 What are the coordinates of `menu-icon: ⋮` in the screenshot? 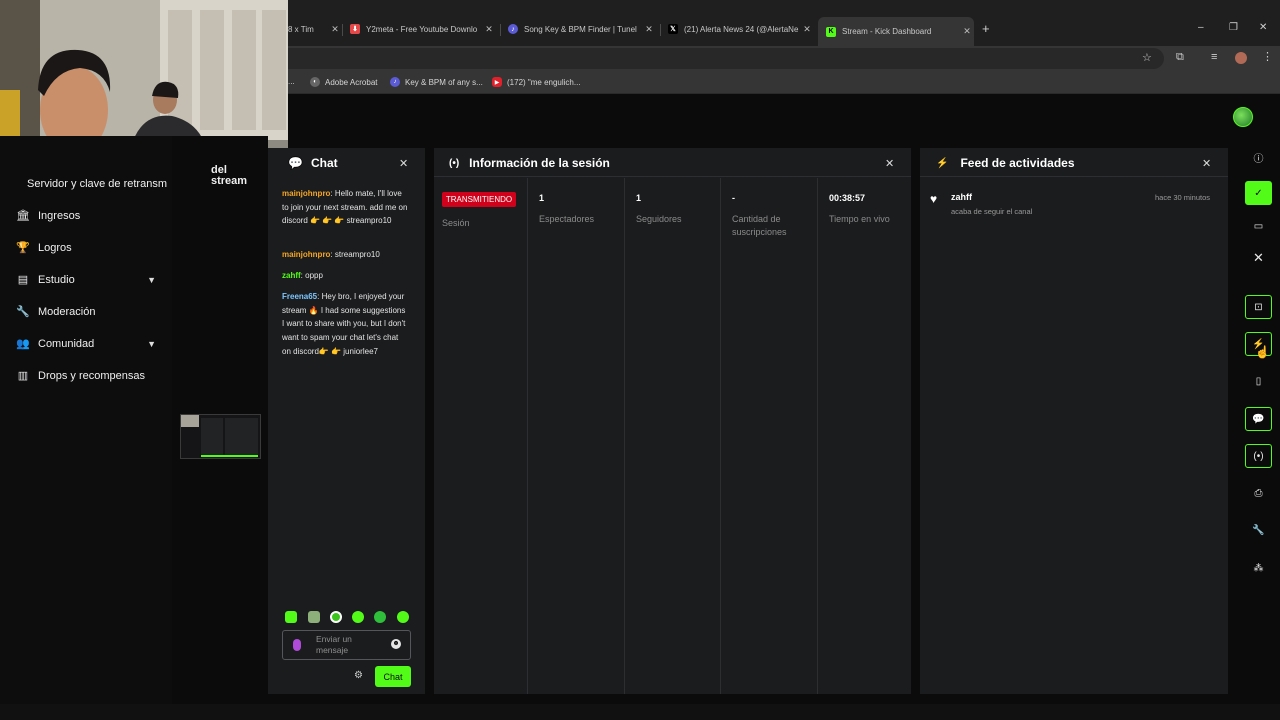 It's located at (1267, 56).